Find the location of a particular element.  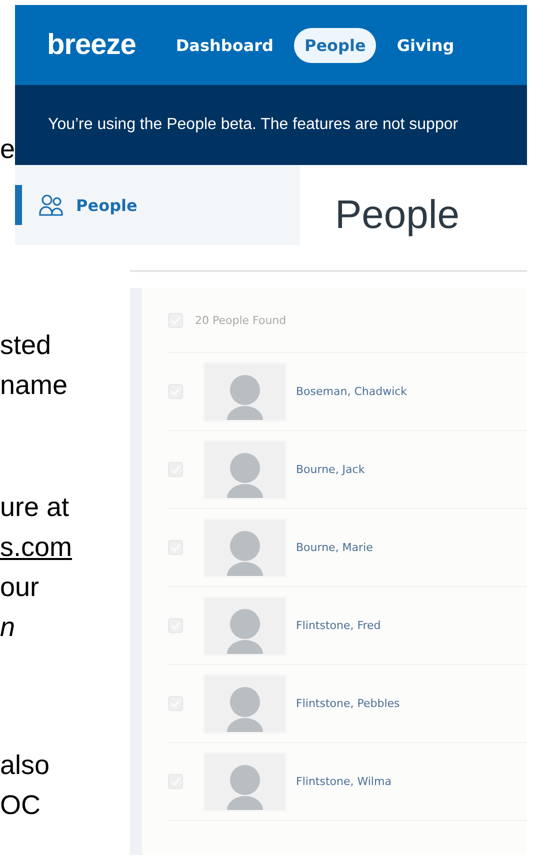

beta-banner-text: You’re using the People beta. The features are not suppor is located at coordinates (253, 125).